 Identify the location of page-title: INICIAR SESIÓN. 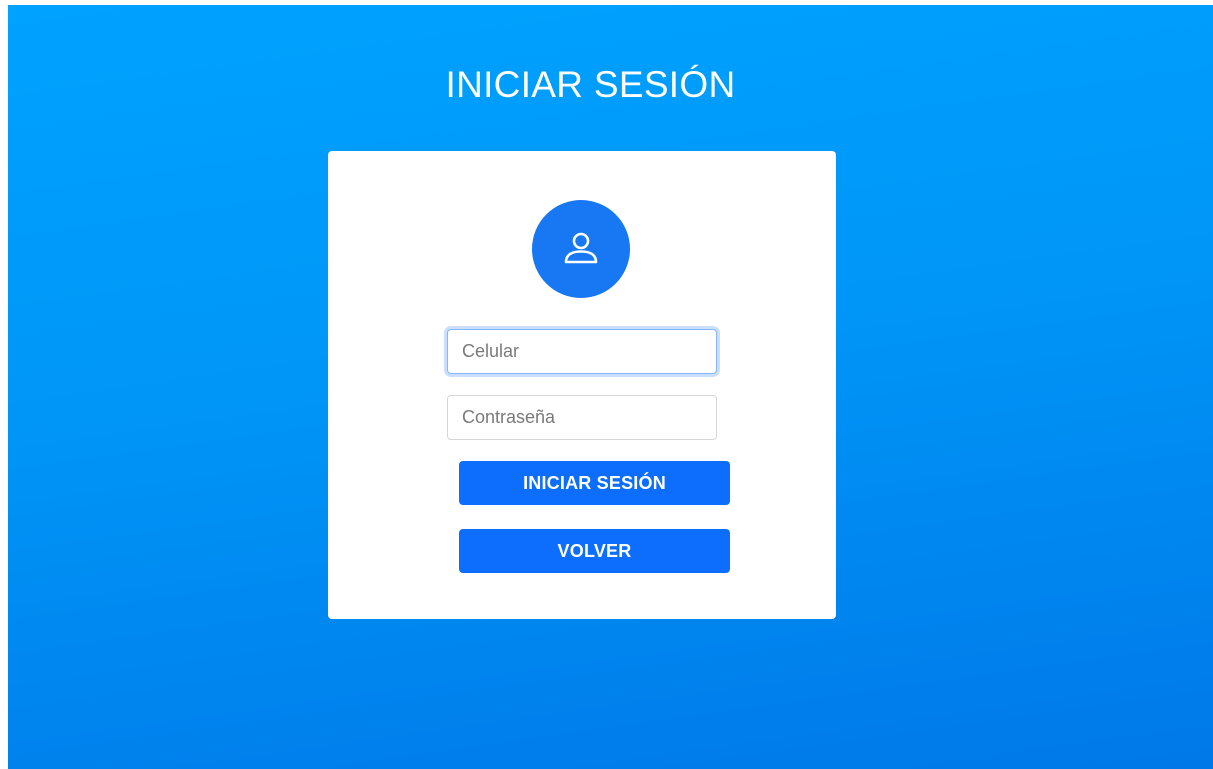
(590, 84).